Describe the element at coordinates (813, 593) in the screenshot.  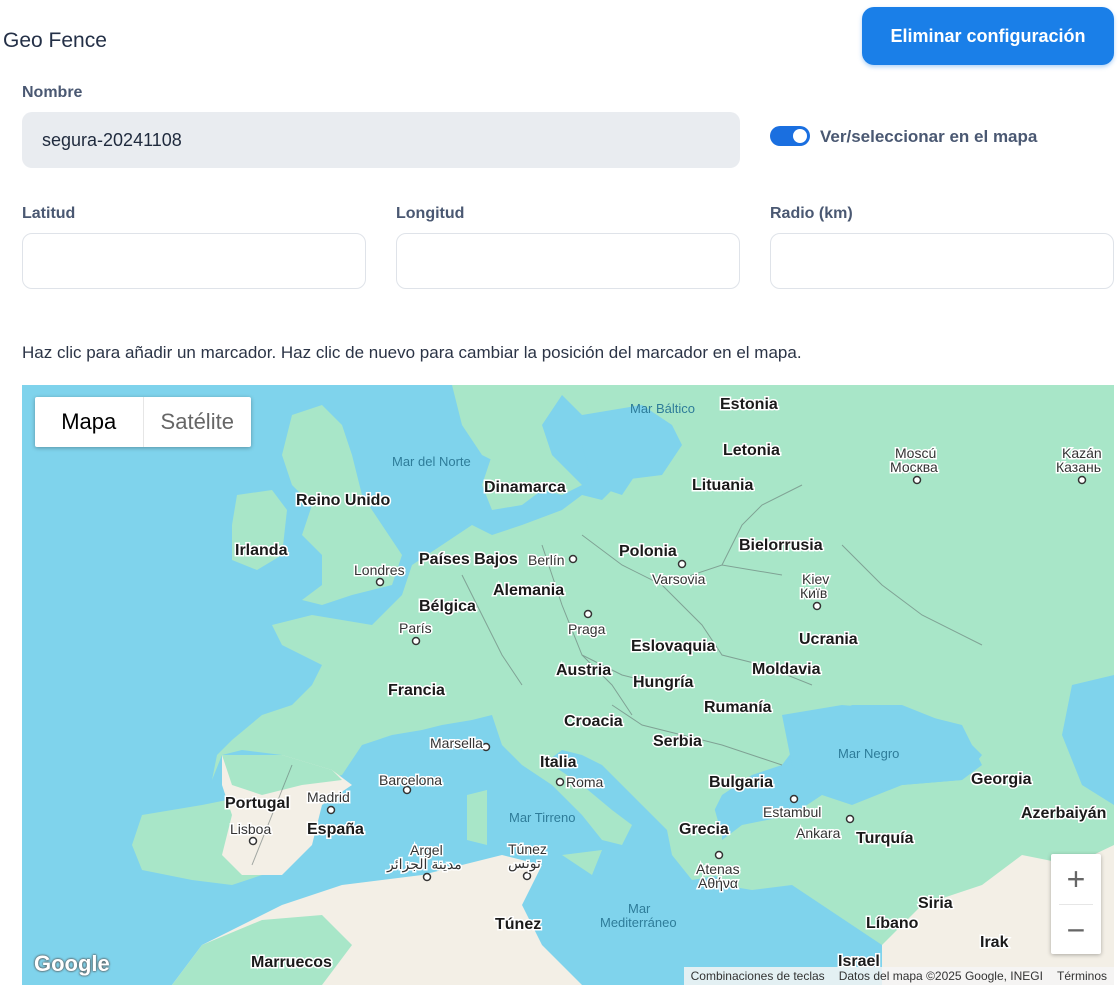
I see `city-label: Київ` at that location.